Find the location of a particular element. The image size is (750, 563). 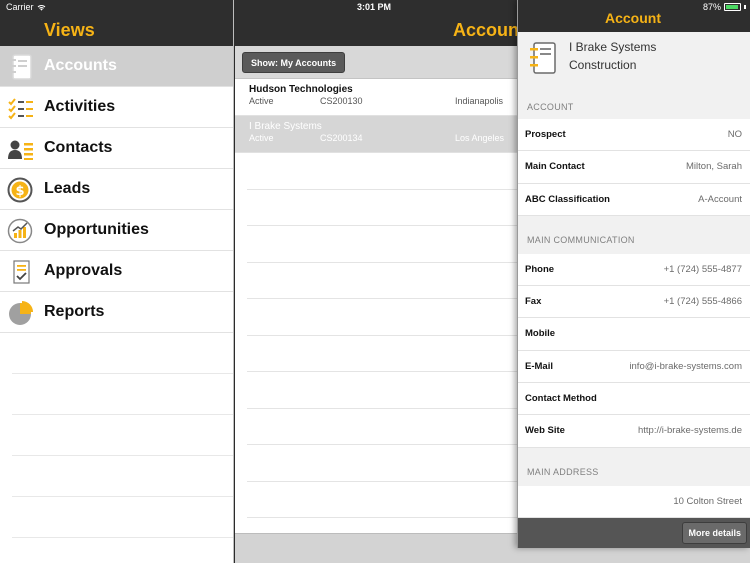

battery-tip is located at coordinates (745, 7).